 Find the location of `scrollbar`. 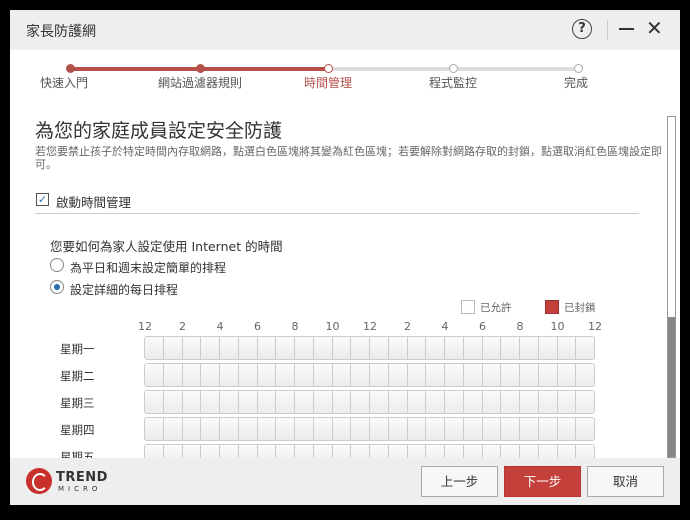

scrollbar is located at coordinates (671, 287).